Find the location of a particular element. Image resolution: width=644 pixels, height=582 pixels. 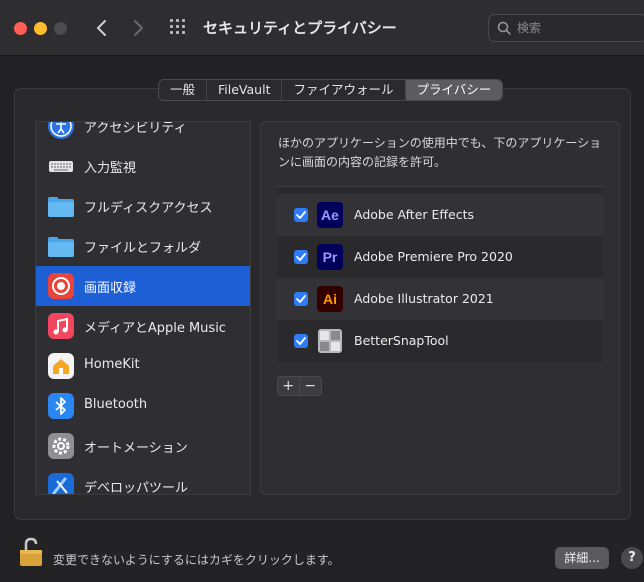

sidebar-item-files-and-folders: ファイルとフォルダ is located at coordinates (143, 246).